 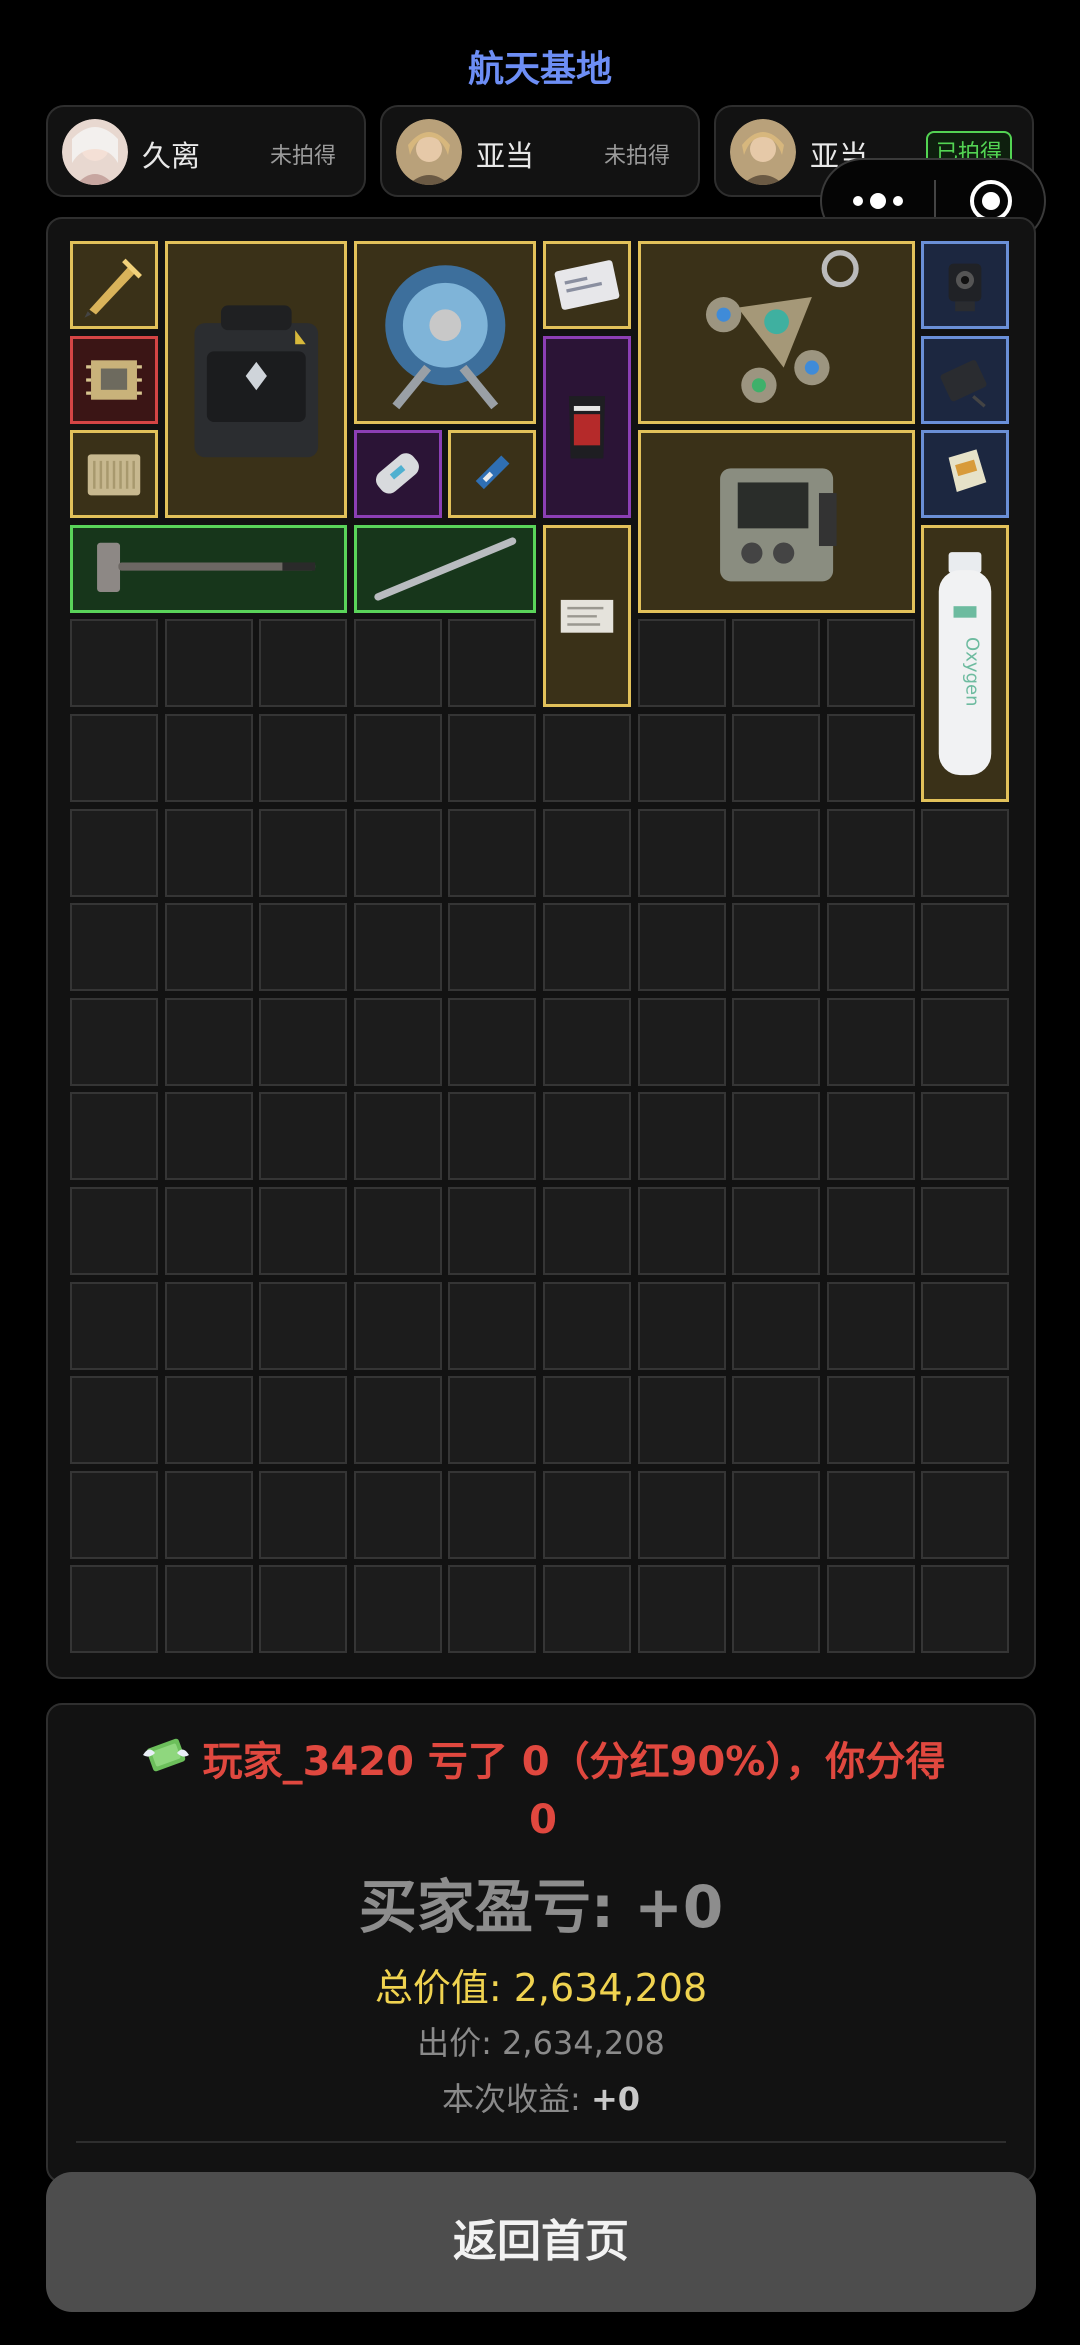 What do you see at coordinates (965, 474) in the screenshot?
I see `sd-card-icon` at bounding box center [965, 474].